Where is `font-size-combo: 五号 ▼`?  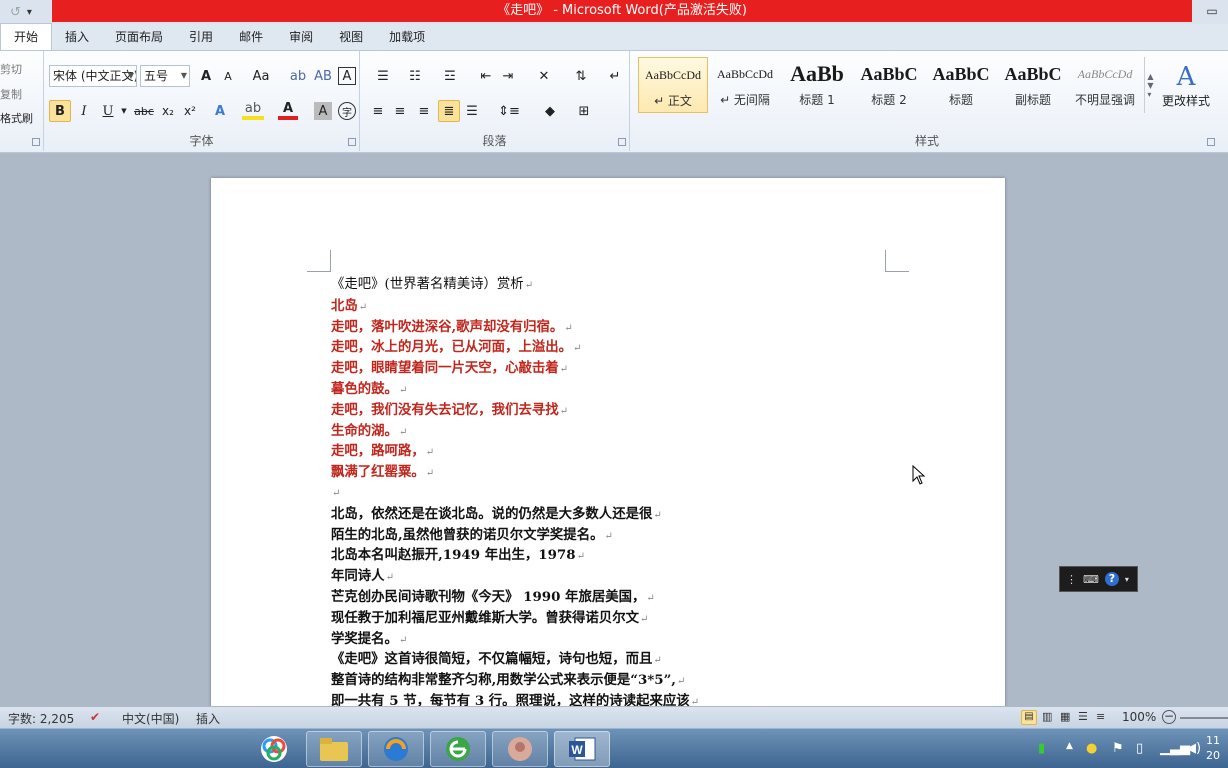 font-size-combo: 五号 ▼ is located at coordinates (165, 76).